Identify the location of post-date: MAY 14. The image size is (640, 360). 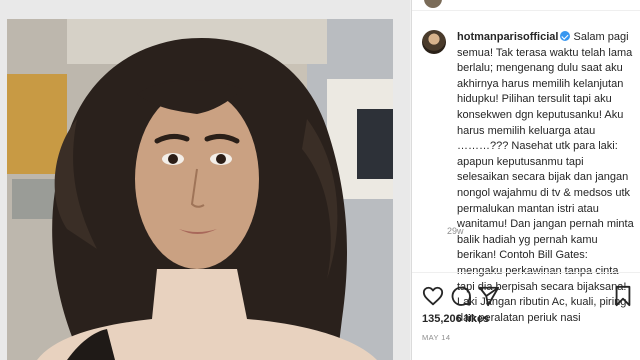
(436, 337).